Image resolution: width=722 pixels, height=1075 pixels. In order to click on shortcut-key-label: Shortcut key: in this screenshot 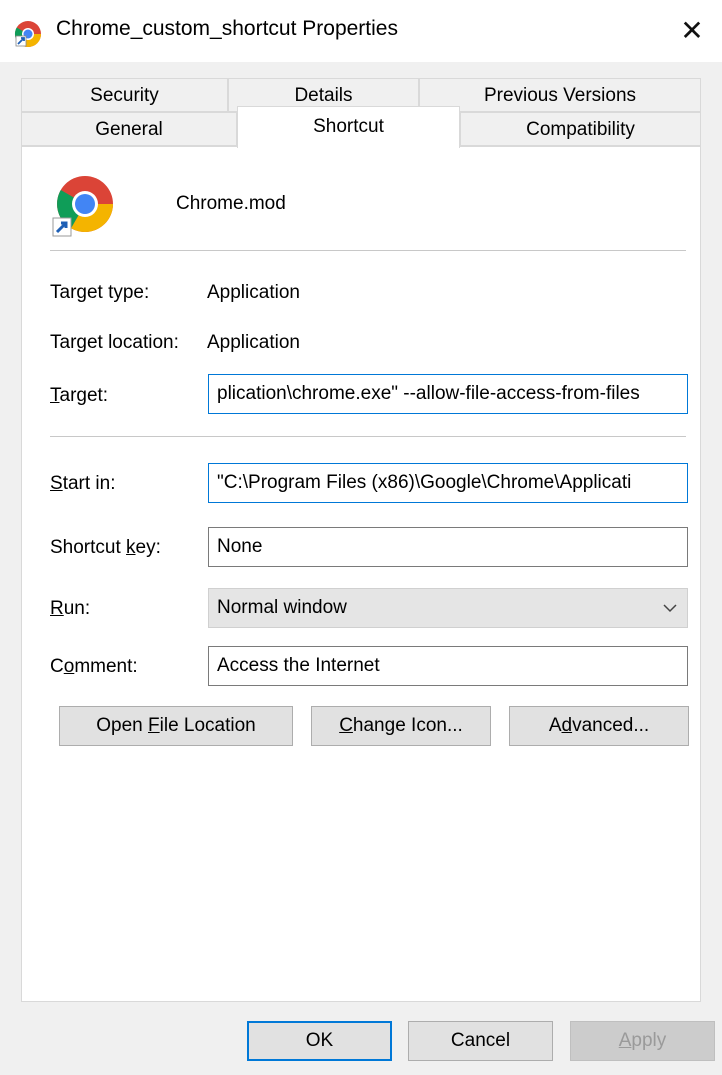, I will do `click(105, 548)`.